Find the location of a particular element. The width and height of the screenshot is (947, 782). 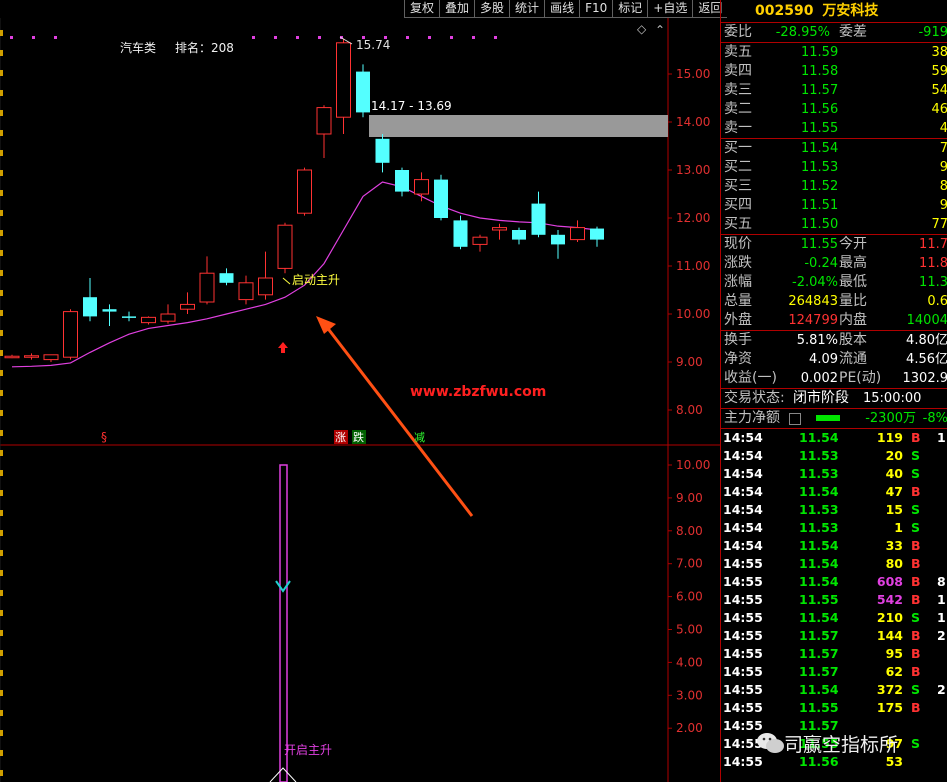

ask-volume: 4 is located at coordinates (943, 128).